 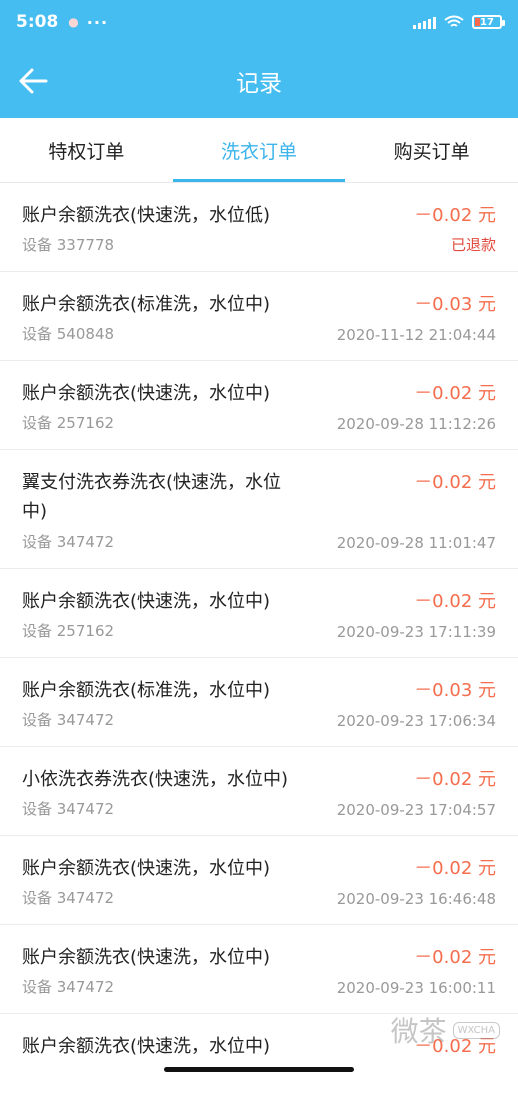 What do you see at coordinates (416, 632) in the screenshot?
I see `order-timestamp: 2020-09-23 17:11:39` at bounding box center [416, 632].